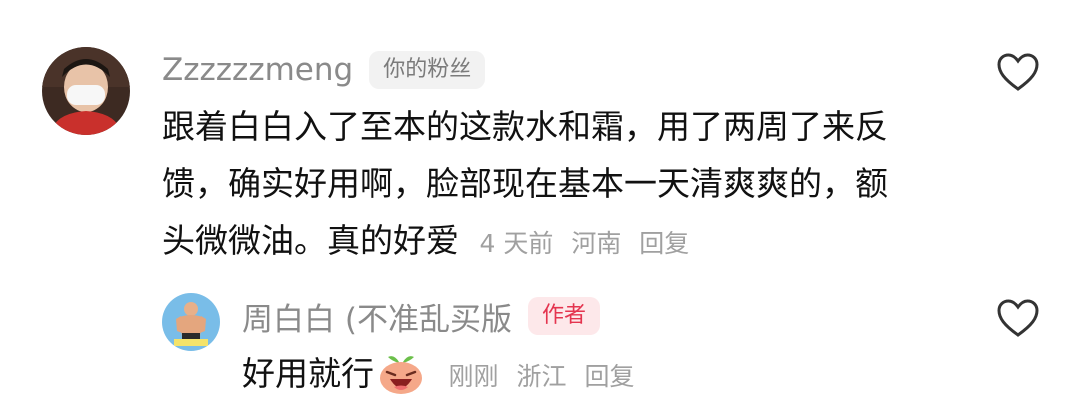 The height and width of the screenshot is (420, 1080). What do you see at coordinates (525, 126) in the screenshot?
I see `comment-text-line: 跟着白白入了至本的这款水和霜，用了两周了来反` at bounding box center [525, 126].